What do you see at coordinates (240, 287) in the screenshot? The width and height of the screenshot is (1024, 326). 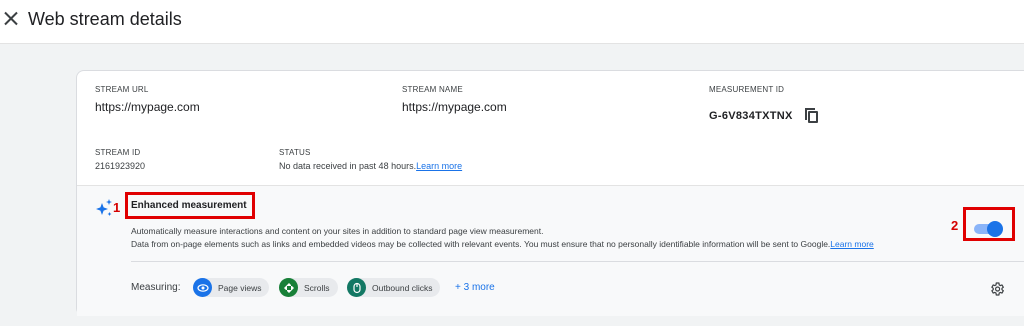 I see `chip-page-views-label: Page views` at bounding box center [240, 287].